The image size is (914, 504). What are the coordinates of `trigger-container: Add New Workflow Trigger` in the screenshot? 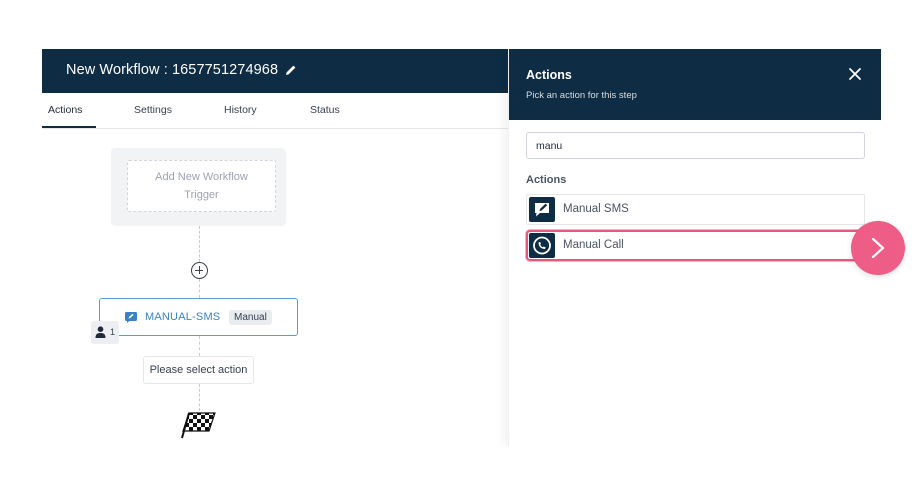 It's located at (198, 187).